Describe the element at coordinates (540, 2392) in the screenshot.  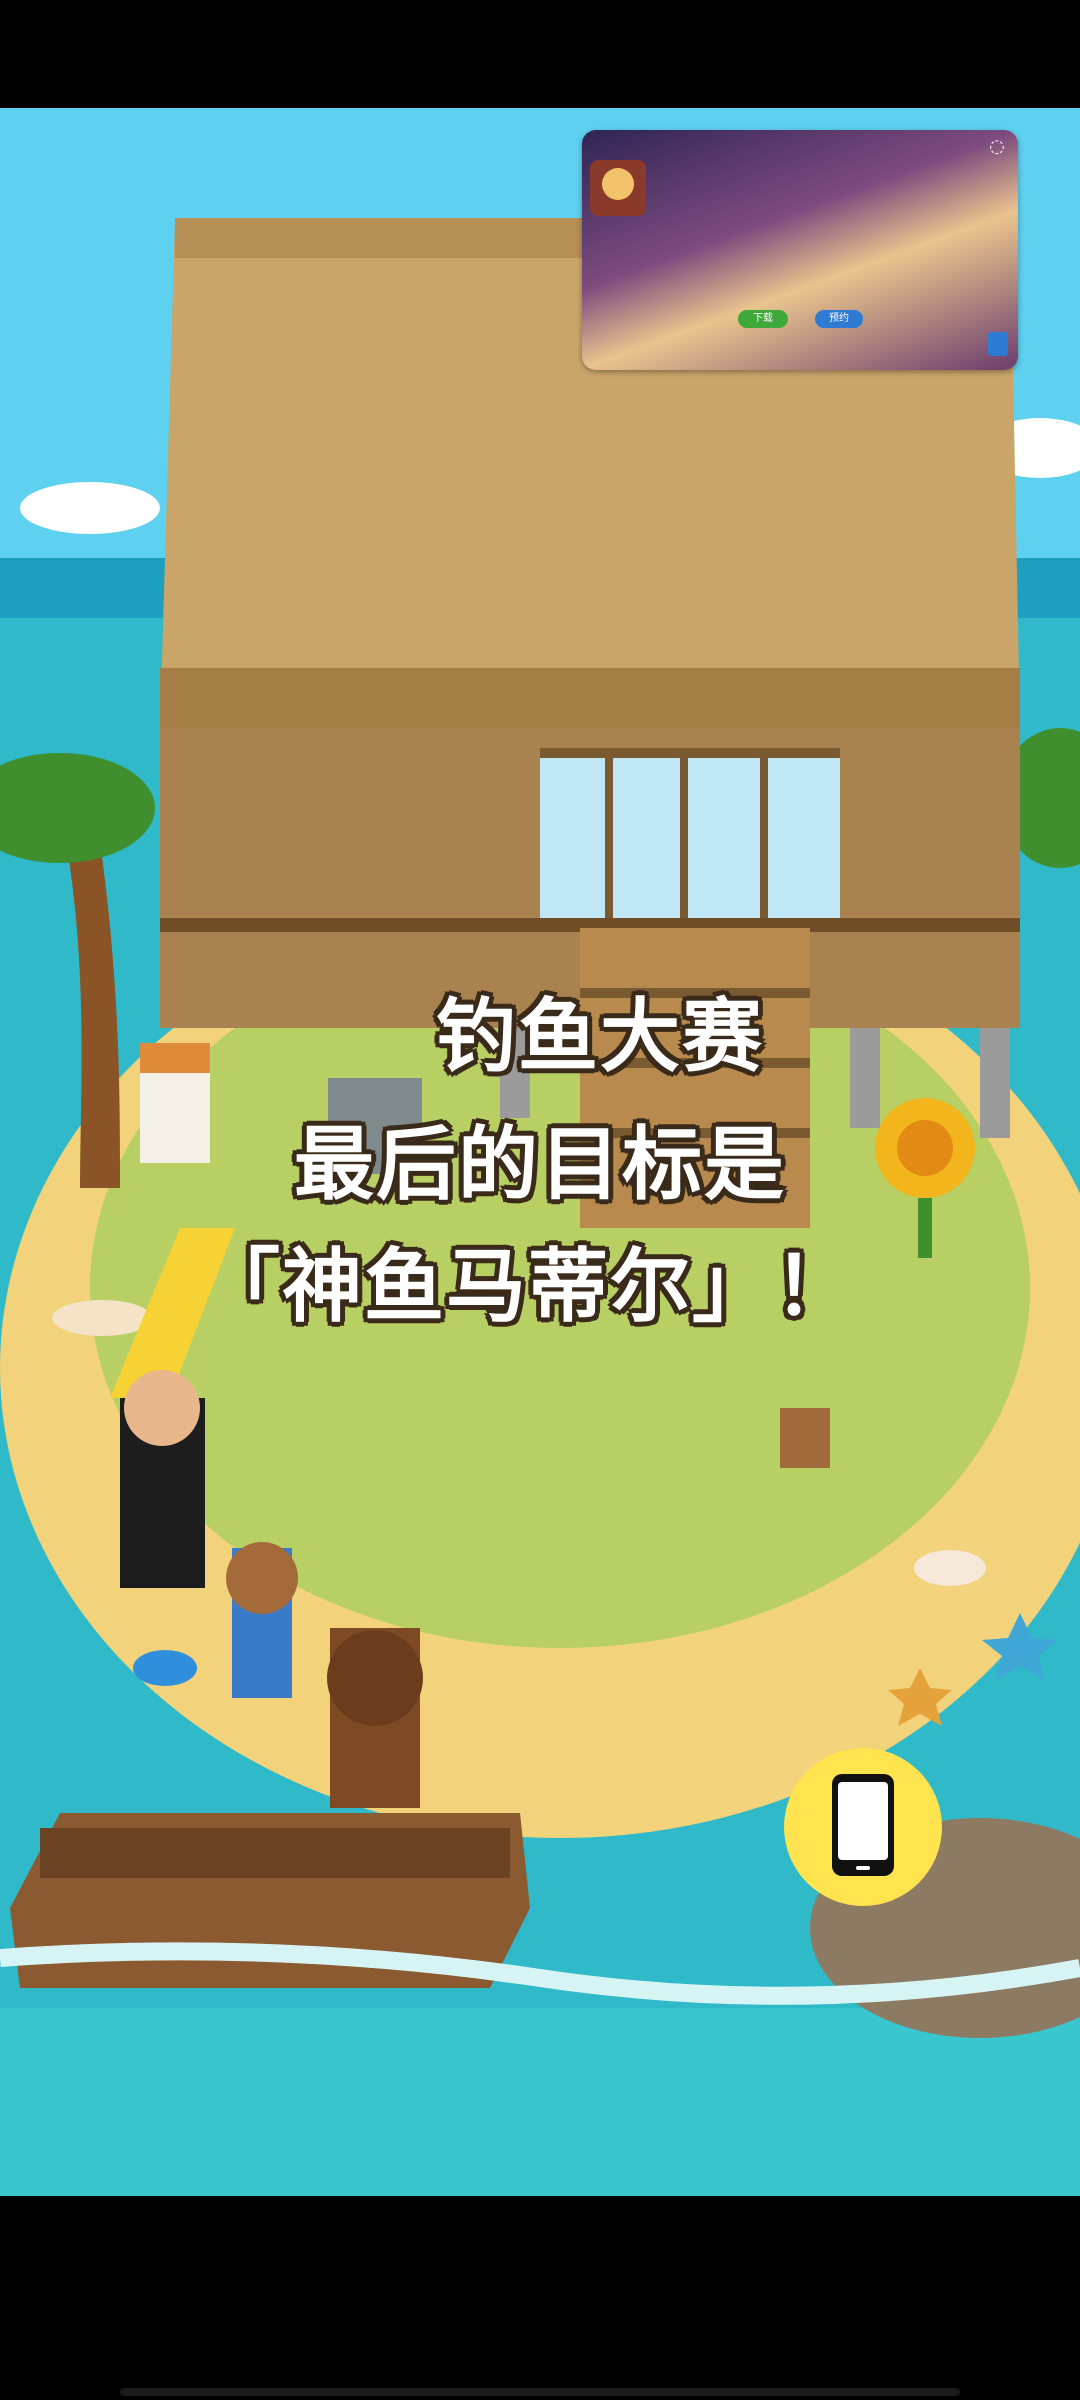
I see `home-indicator` at that location.